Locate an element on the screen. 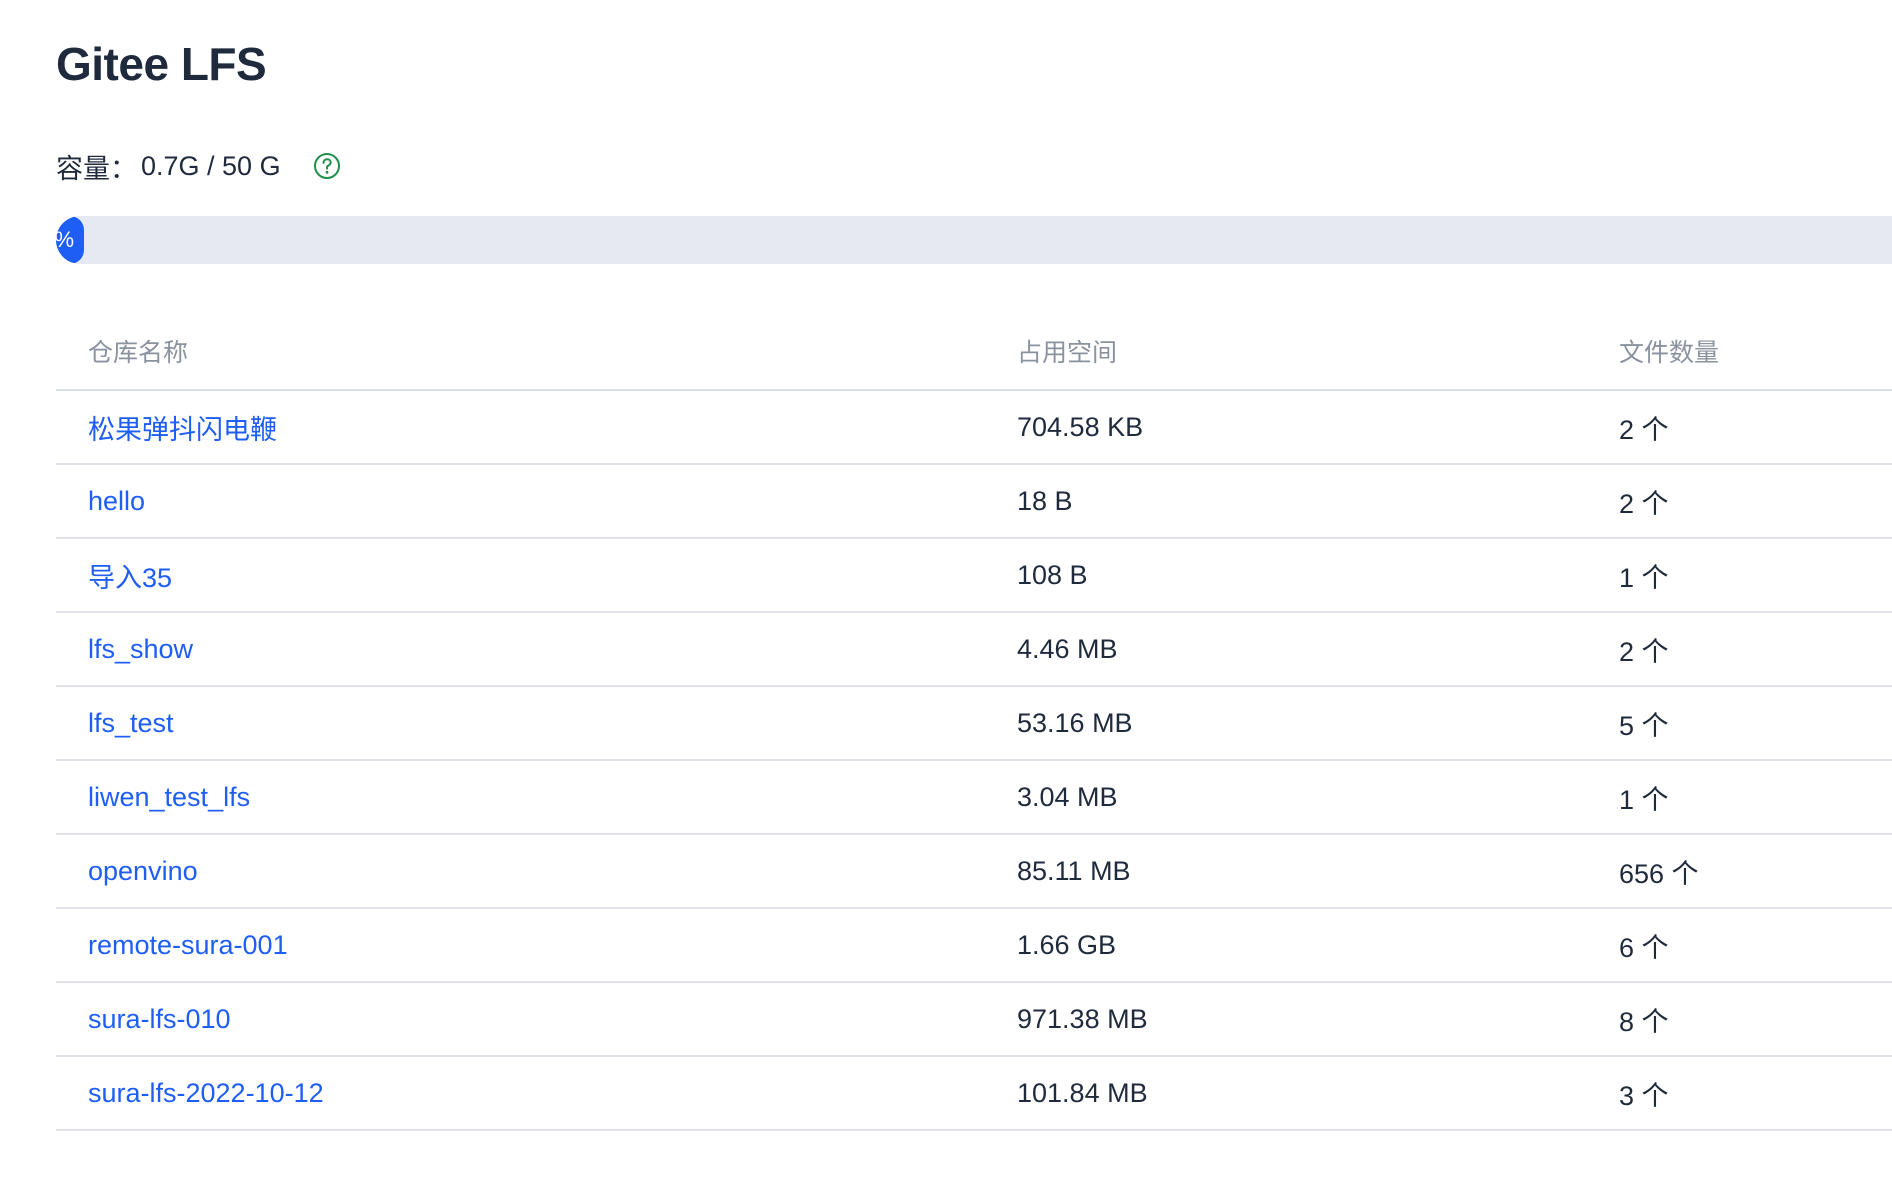 This screenshot has height=1192, width=1892. capacity-progress-bar: % is located at coordinates (974, 240).